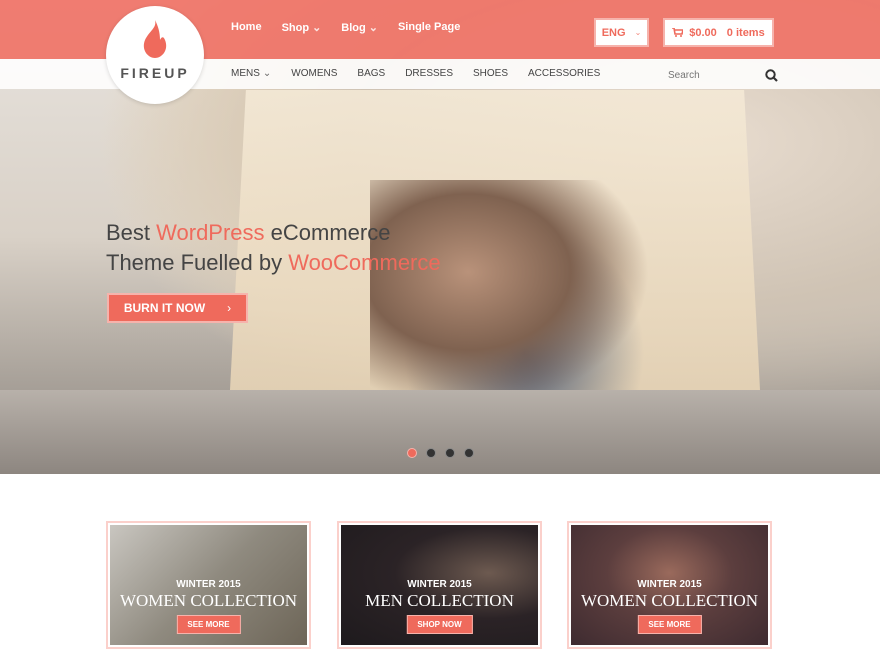 The height and width of the screenshot is (660, 880). Describe the element at coordinates (745, 32) in the screenshot. I see `cart-items: 0 items` at that location.